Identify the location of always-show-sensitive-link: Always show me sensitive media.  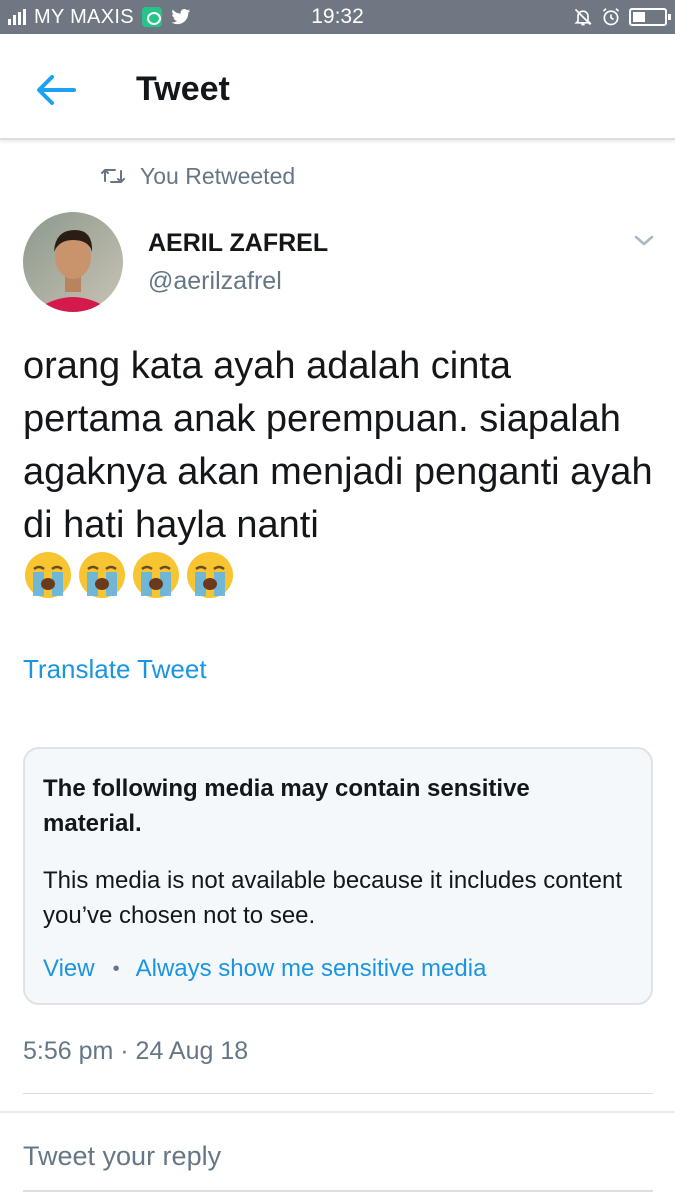
(311, 969).